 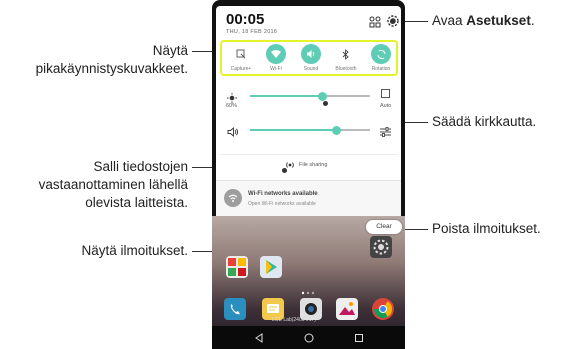 I want to click on leader-clear, so click(x=415, y=229).